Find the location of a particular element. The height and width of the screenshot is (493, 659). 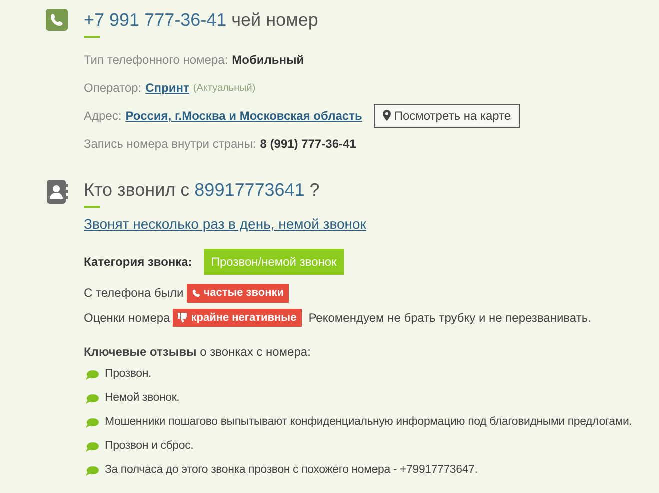

advice-text: Рекомендуем не брать трубку и не перезванивать. is located at coordinates (450, 318).